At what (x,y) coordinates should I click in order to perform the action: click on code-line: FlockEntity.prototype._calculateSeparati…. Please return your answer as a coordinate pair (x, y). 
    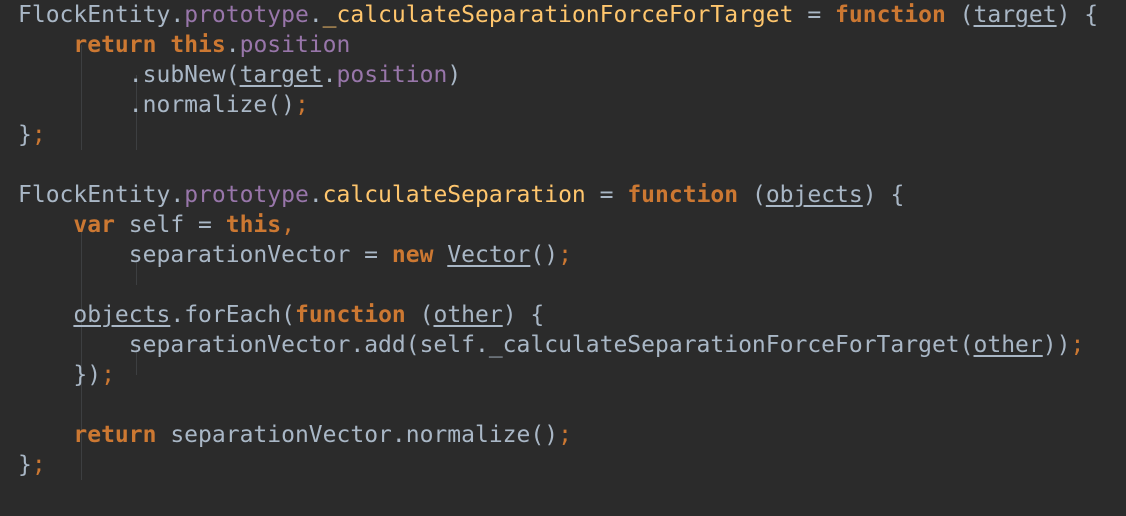
    Looking at the image, I should click on (558, 15).